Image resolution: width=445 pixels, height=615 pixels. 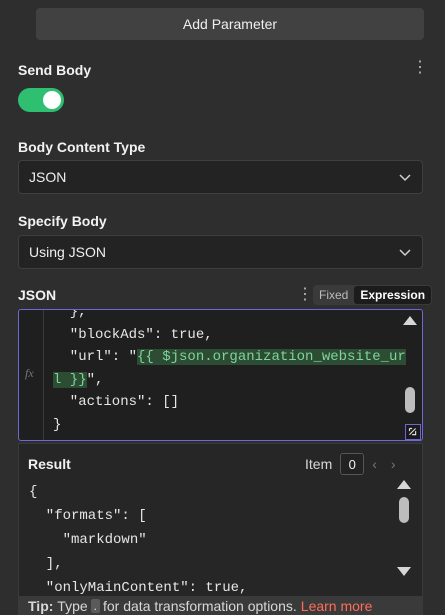 I want to click on add-parameter-button: Add Parameter, so click(x=230, y=24).